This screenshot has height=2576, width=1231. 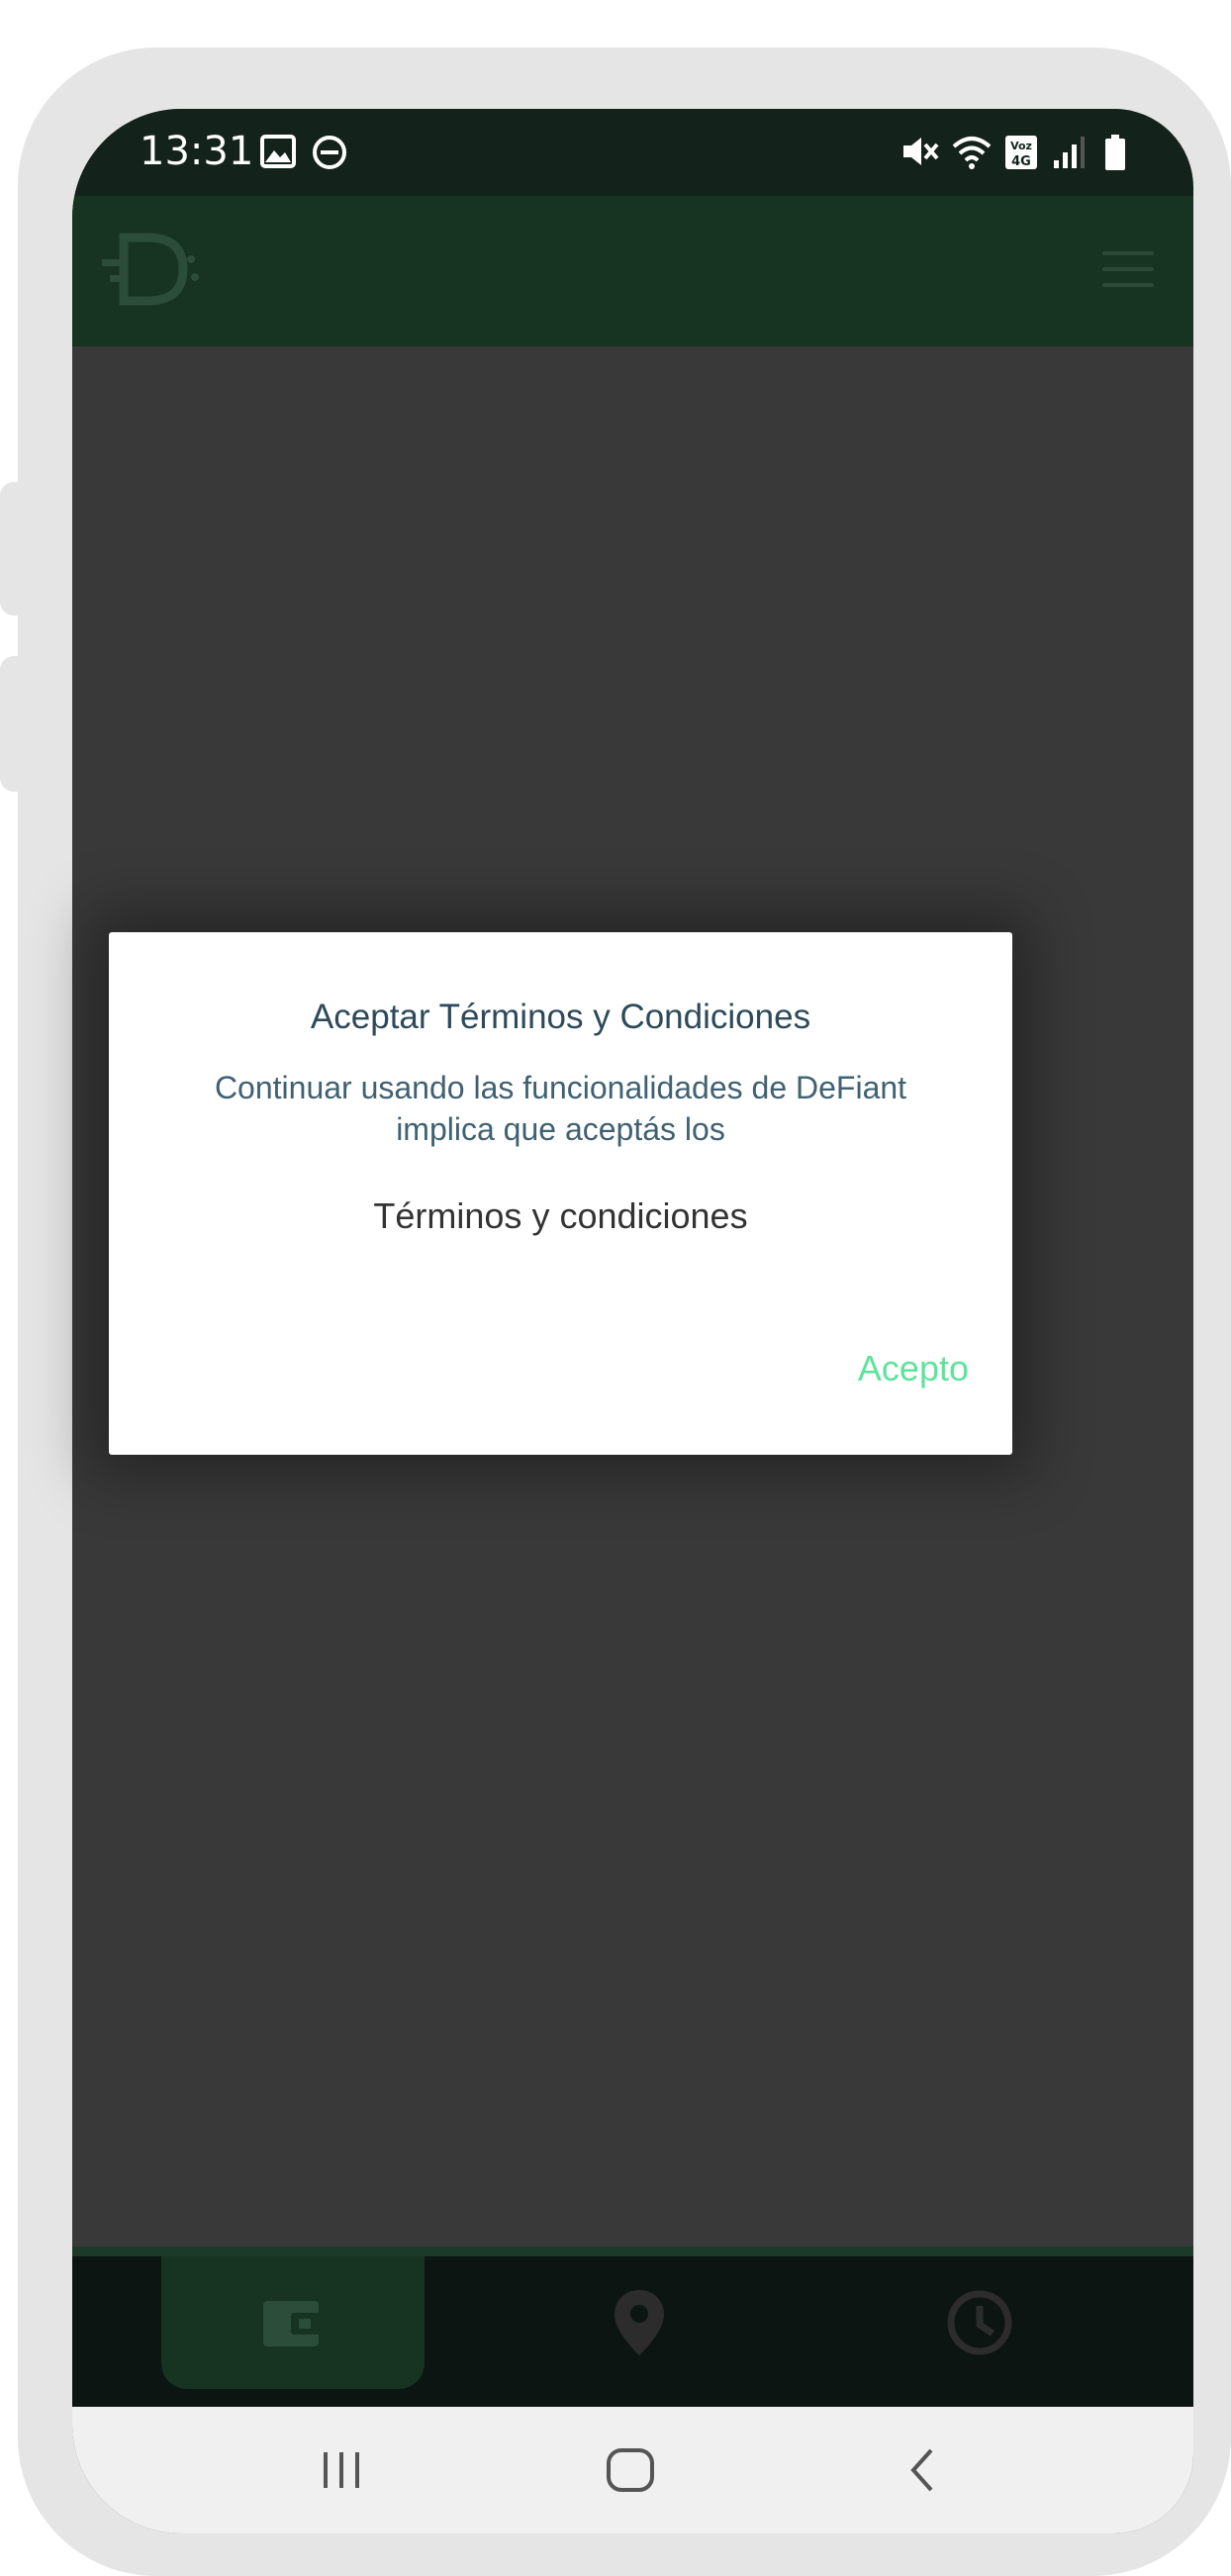 I want to click on clock-history-icon, so click(x=979, y=2322).